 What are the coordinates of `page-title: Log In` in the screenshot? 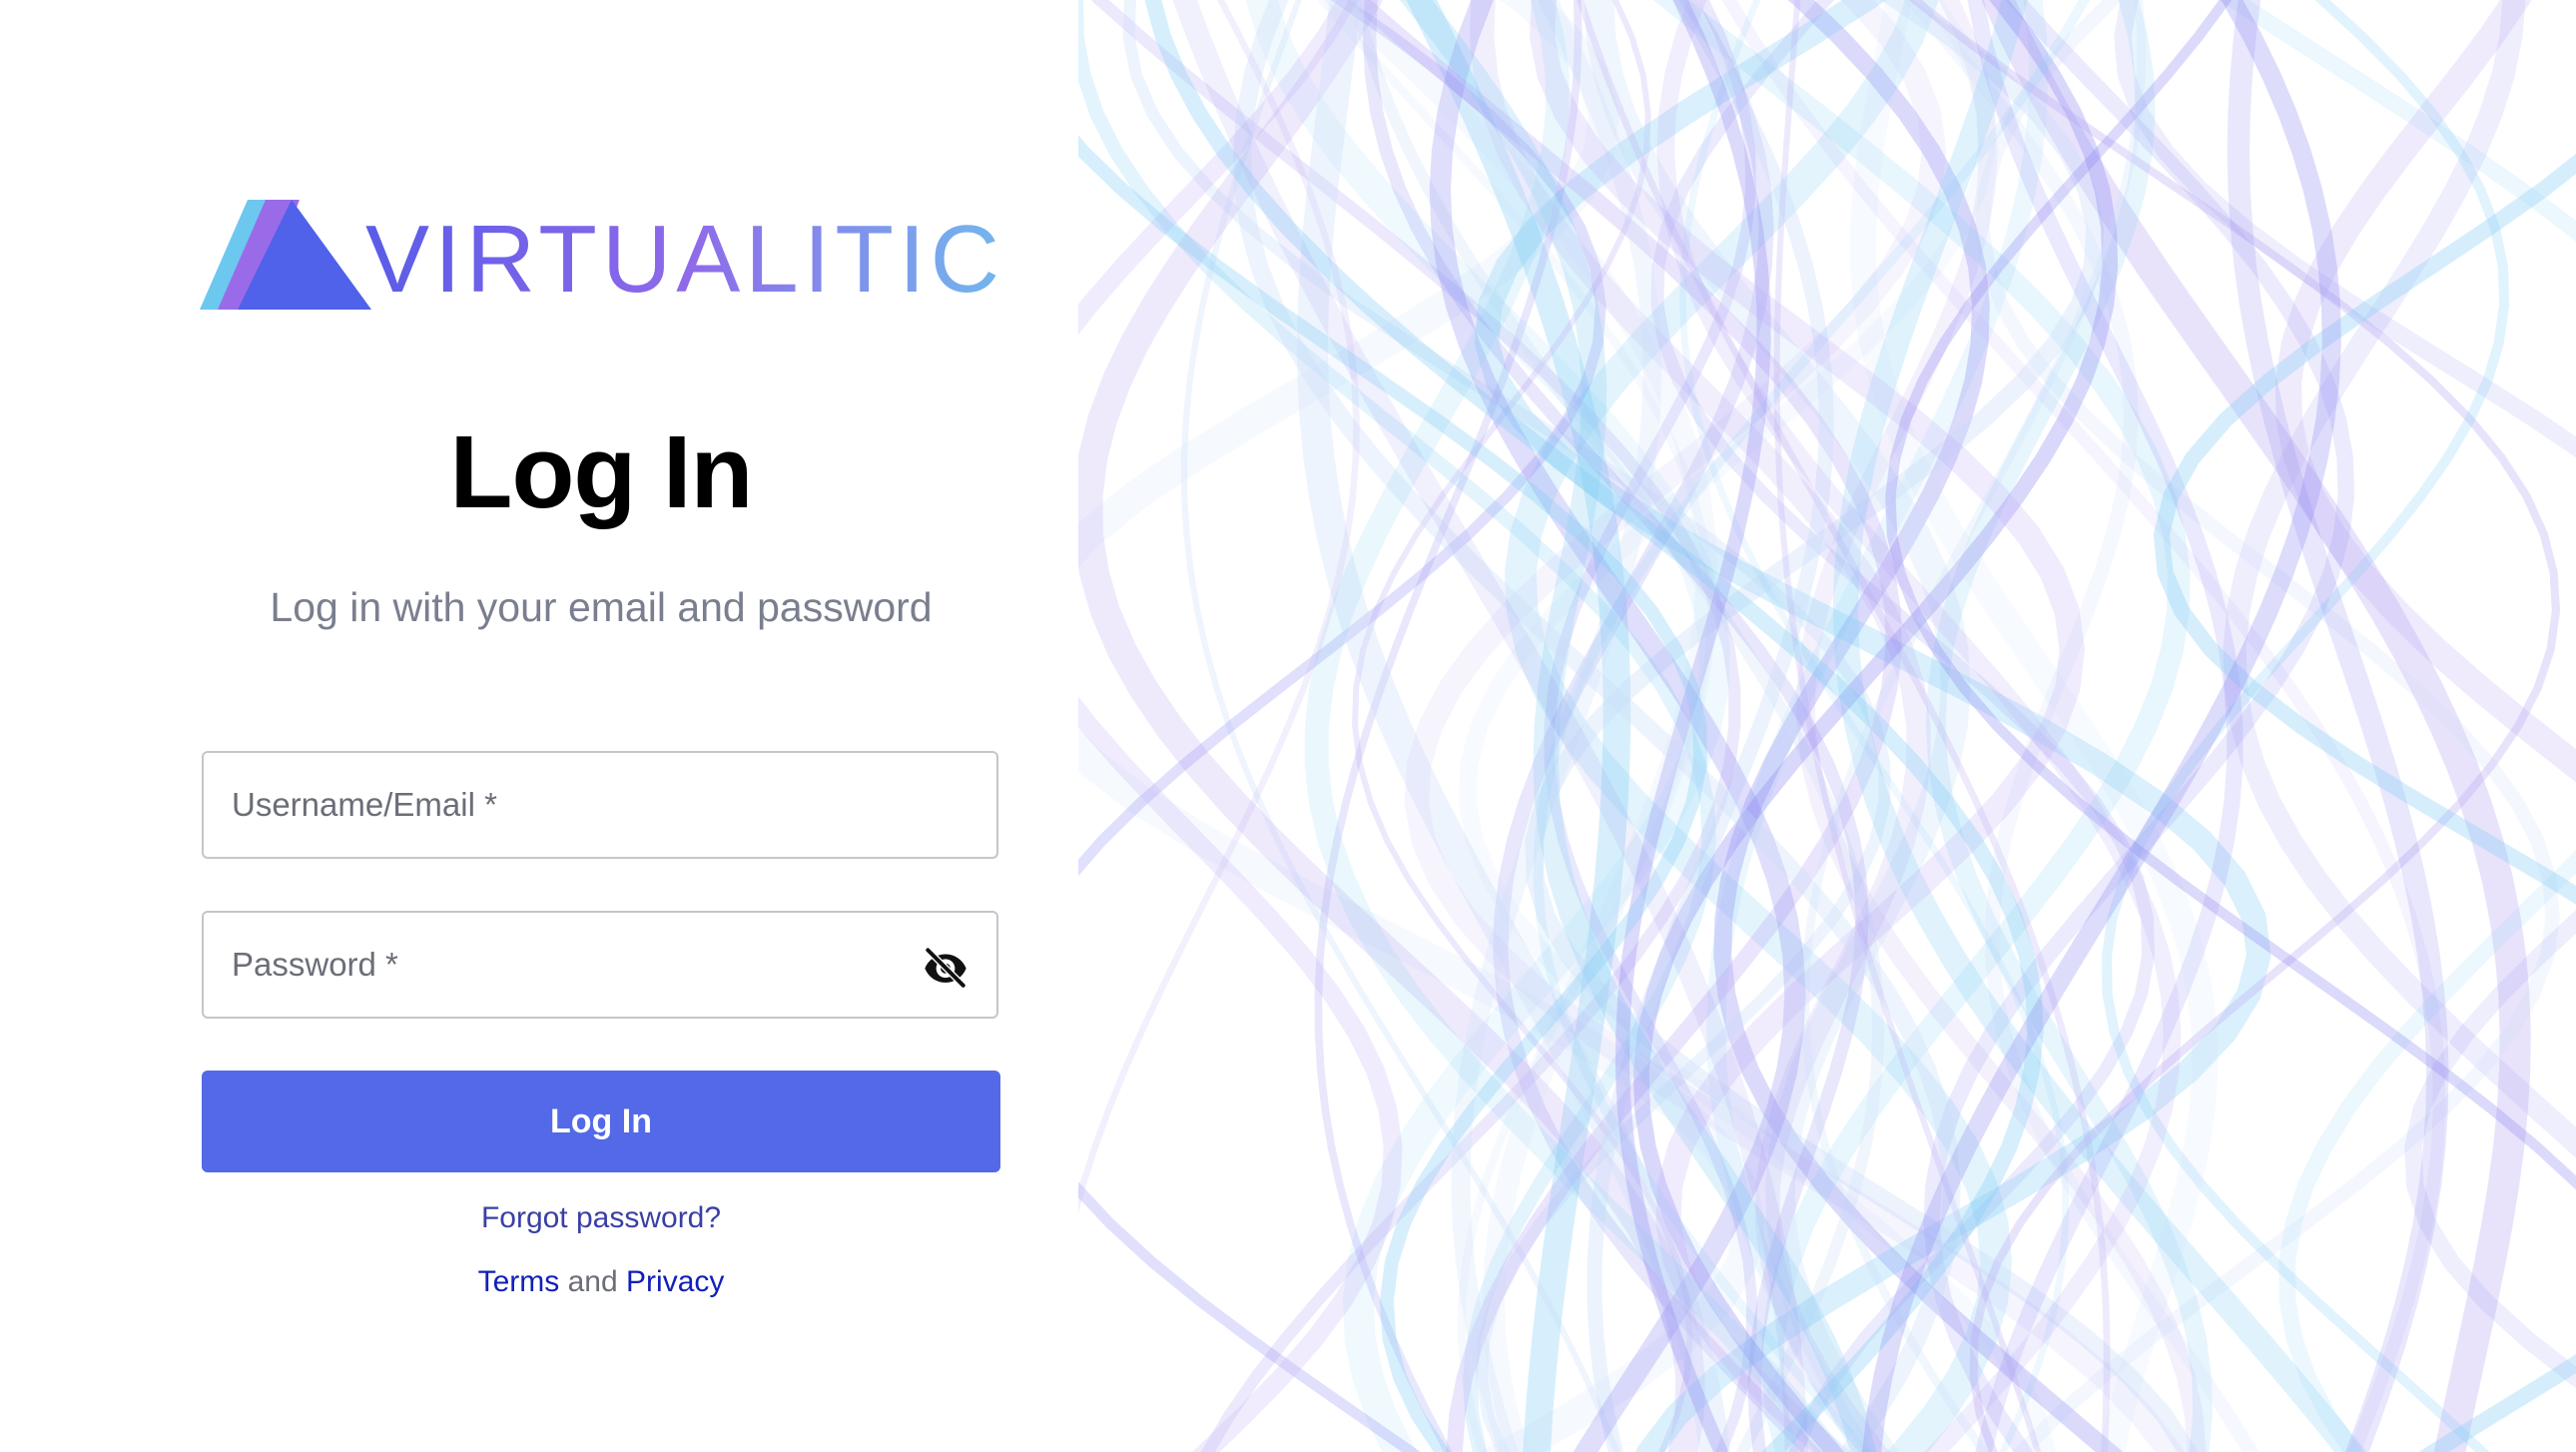 It's located at (601, 471).